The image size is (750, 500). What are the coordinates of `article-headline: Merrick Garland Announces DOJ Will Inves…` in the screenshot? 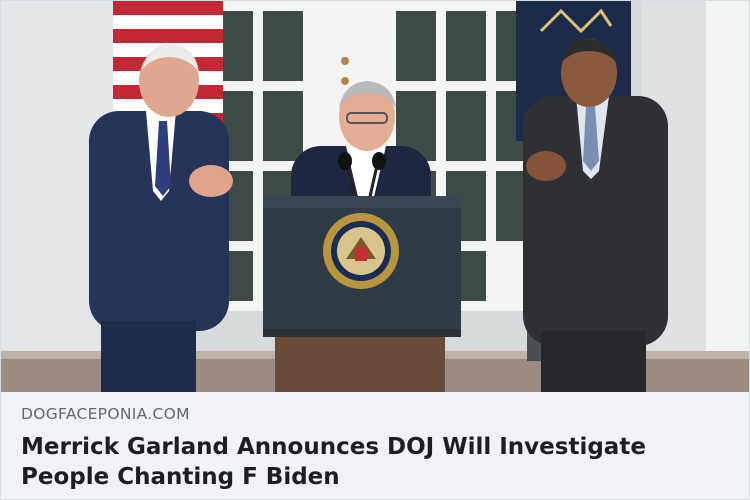 It's located at (375, 462).